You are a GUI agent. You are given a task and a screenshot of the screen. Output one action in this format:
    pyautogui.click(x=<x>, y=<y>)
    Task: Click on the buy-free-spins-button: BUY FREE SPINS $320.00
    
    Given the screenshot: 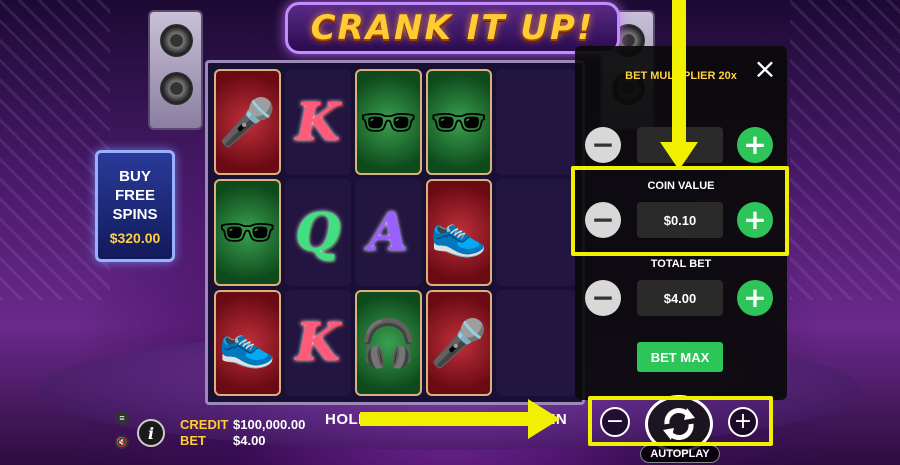 What is the action you would take?
    pyautogui.click(x=135, y=206)
    